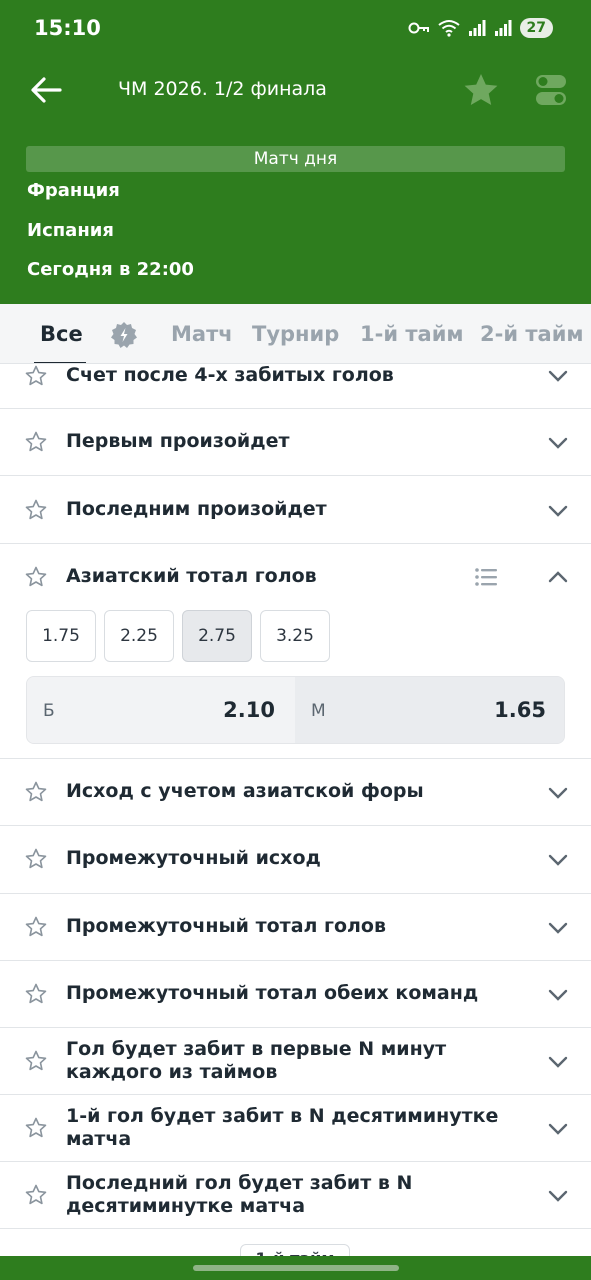 The width and height of the screenshot is (591, 1280). I want to click on odd-over-button: Б 2.10, so click(161, 710).